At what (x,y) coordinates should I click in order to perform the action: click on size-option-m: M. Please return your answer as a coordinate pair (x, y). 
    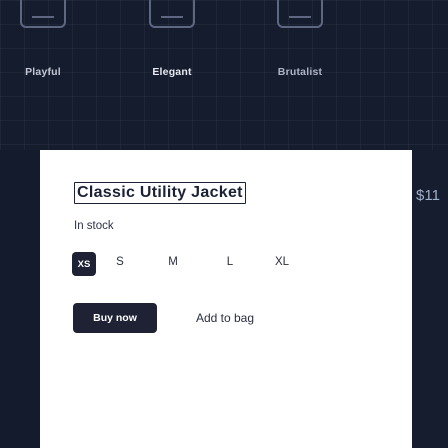
    Looking at the image, I should click on (173, 262).